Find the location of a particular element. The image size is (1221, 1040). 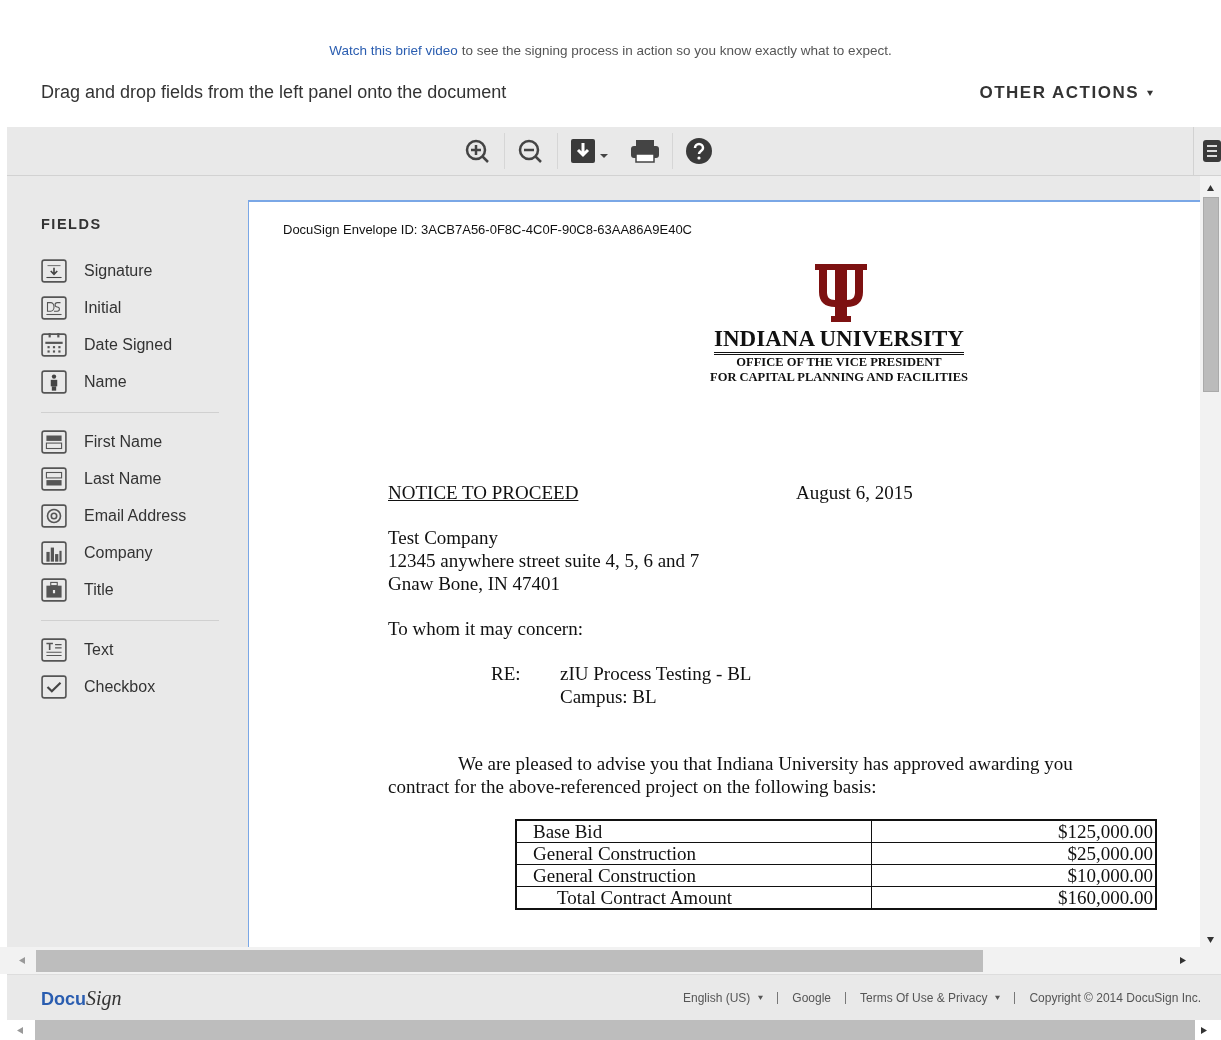

help-icon is located at coordinates (699, 151).